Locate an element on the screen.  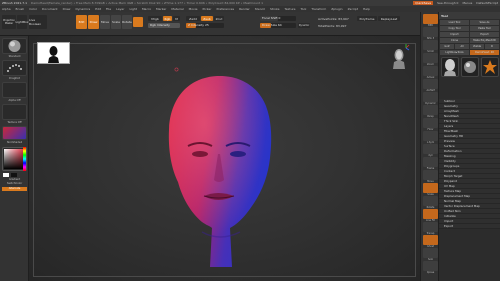
alpha-selector is located at coordinates (14, 90).